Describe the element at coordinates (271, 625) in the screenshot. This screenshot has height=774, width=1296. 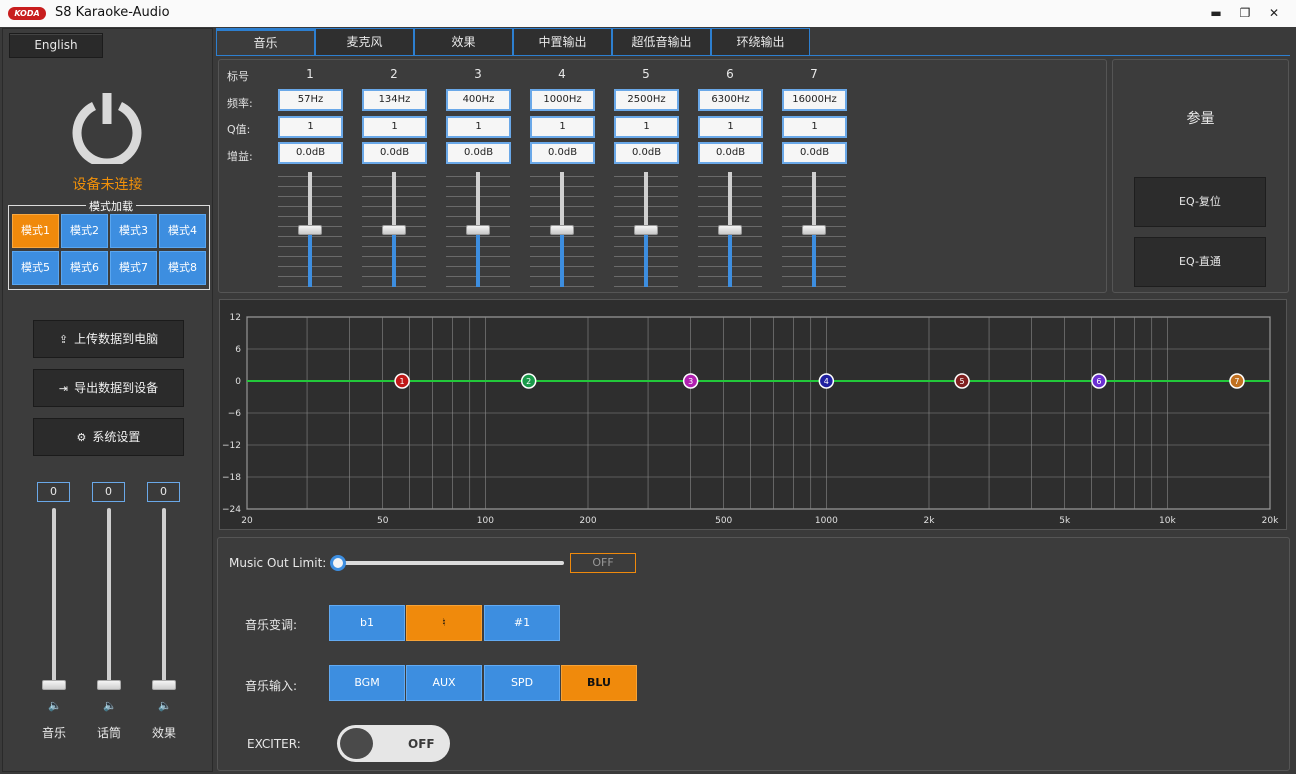
I see `pitch-label: 音乐变调:` at that location.